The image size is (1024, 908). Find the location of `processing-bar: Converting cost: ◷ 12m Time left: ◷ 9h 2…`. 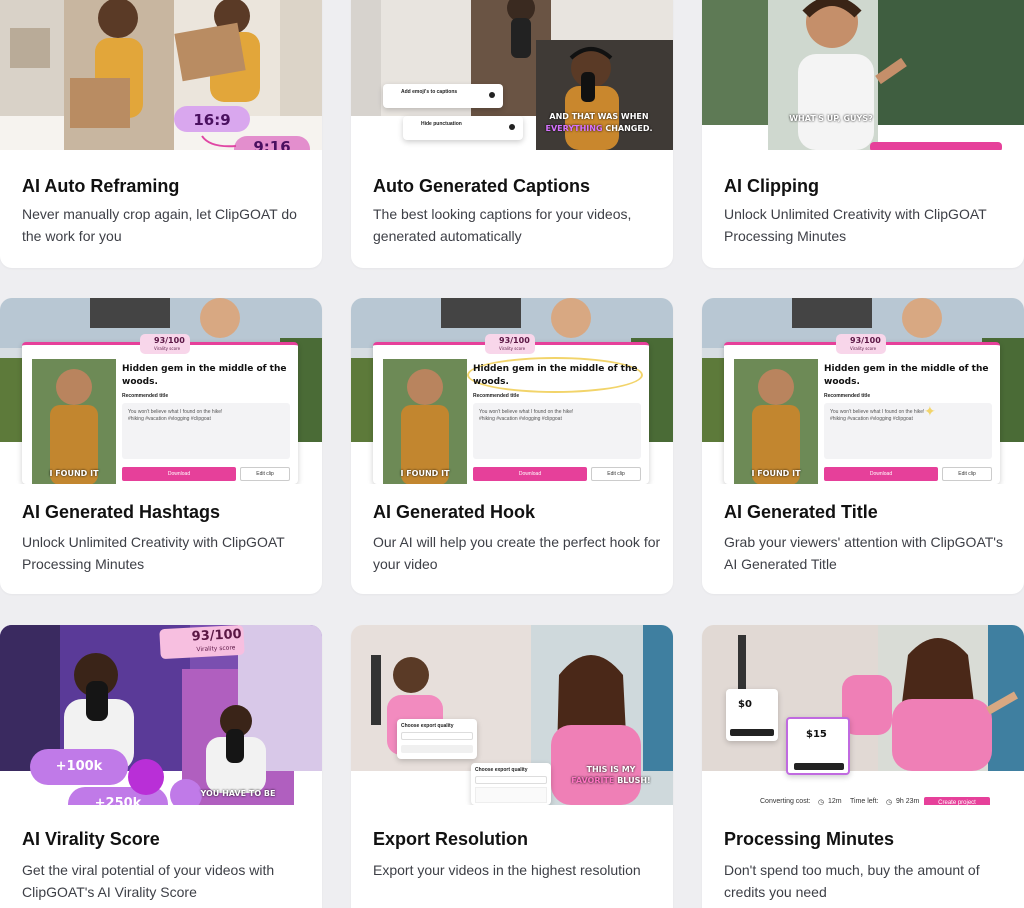

processing-bar: Converting cost: ◷ 12m Time left: ◷ 9h 2… is located at coordinates (875, 801).